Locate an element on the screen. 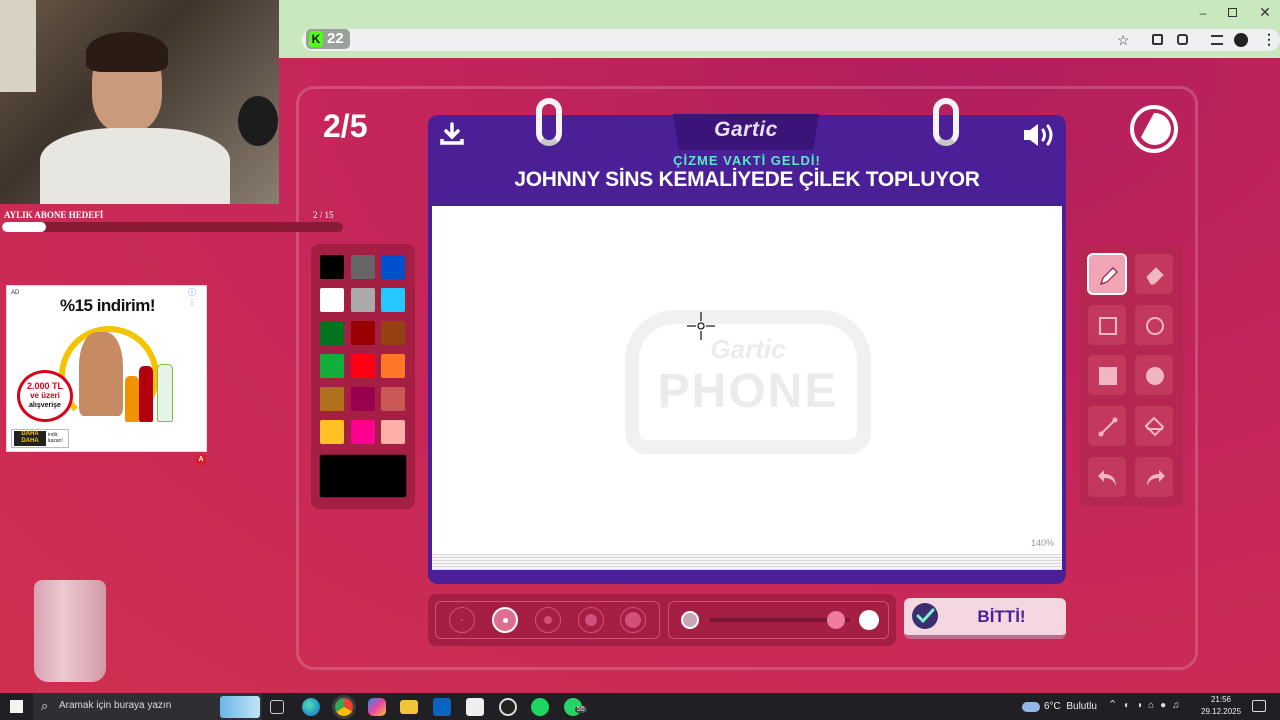 The image size is (1280, 720). done-button: BİTTİ! is located at coordinates (985, 618).